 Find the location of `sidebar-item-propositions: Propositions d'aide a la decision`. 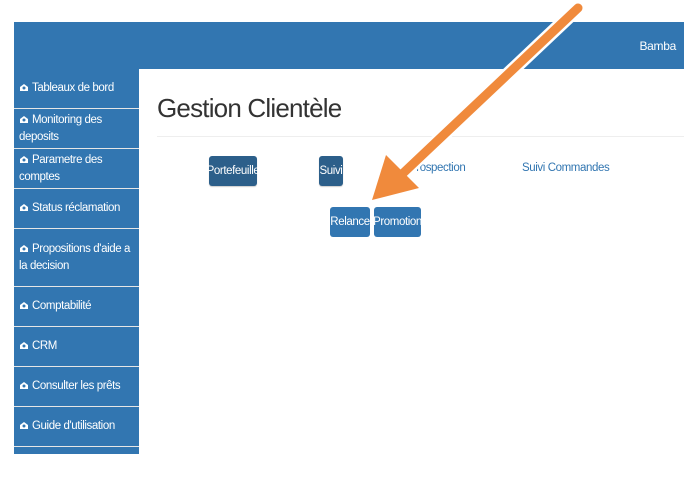

sidebar-item-propositions: Propositions d'aide a la decision is located at coordinates (76, 258).